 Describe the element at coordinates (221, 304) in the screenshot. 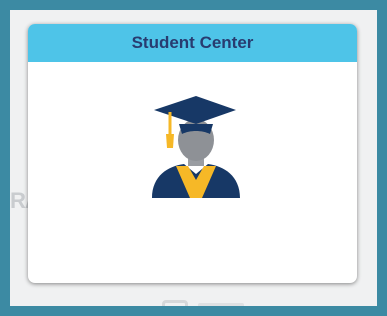

I see `background-tile-label` at that location.